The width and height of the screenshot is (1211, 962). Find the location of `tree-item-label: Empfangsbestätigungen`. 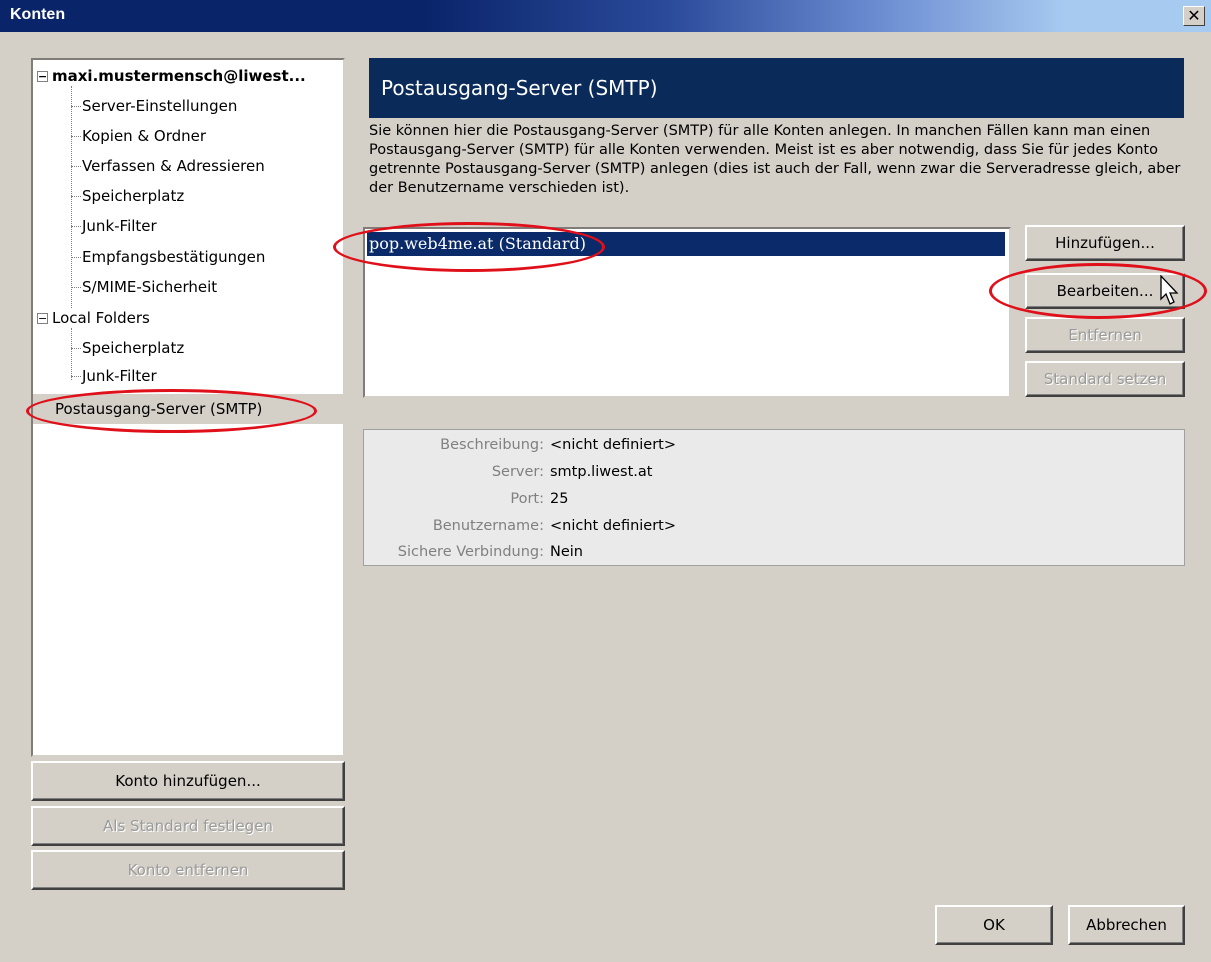

tree-item-label: Empfangsbestätigungen is located at coordinates (174, 257).